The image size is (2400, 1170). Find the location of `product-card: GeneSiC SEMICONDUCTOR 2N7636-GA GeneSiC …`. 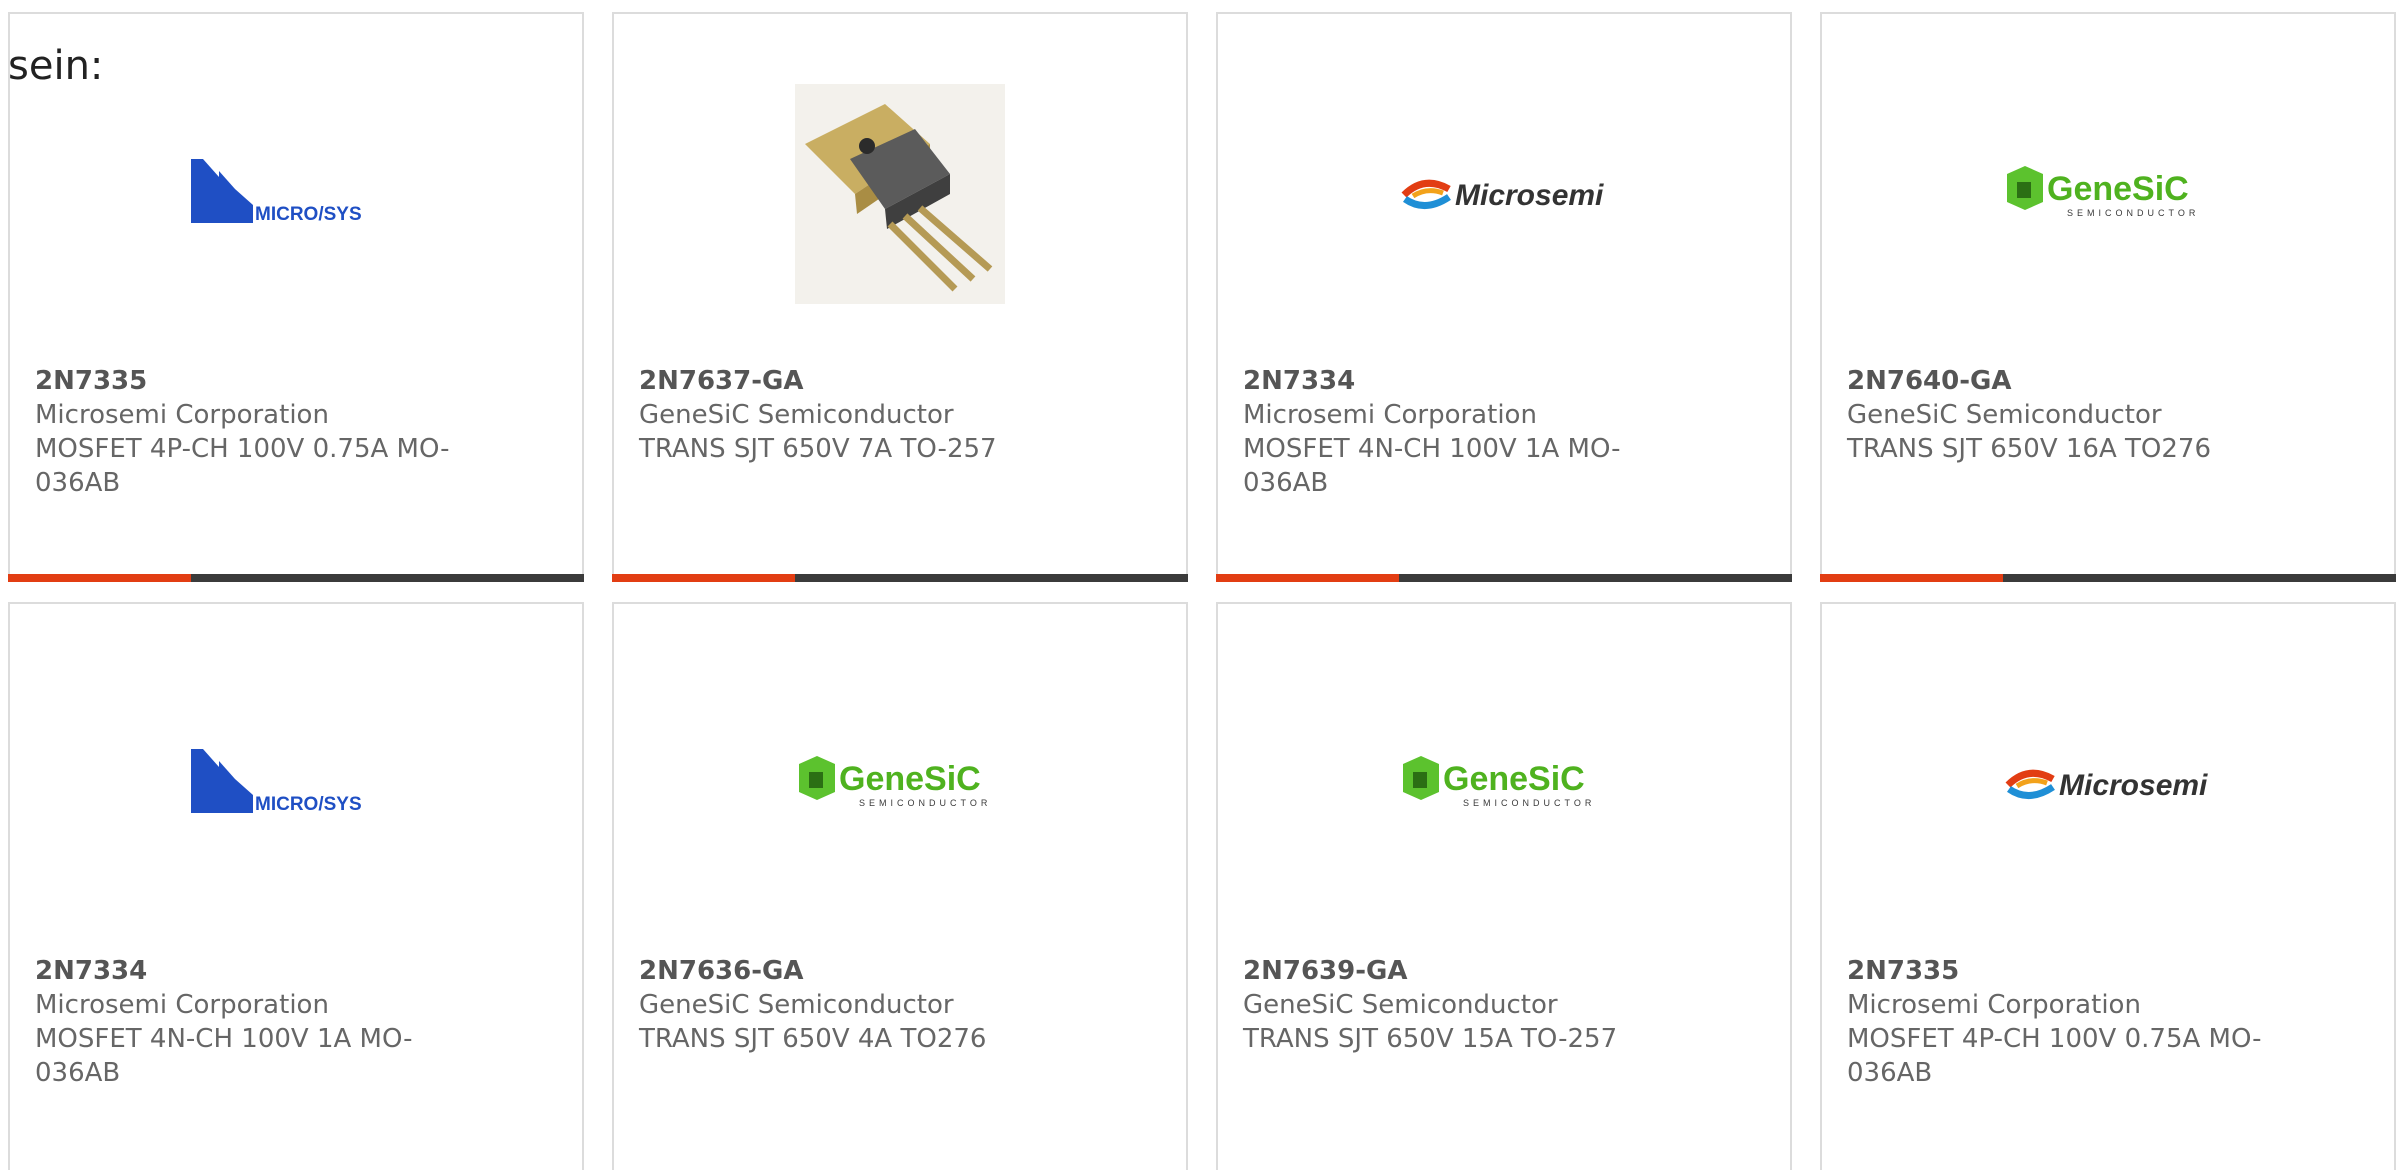

product-card: GeneSiC SEMICONDUCTOR 2N7636-GA GeneSiC … is located at coordinates (900, 886).